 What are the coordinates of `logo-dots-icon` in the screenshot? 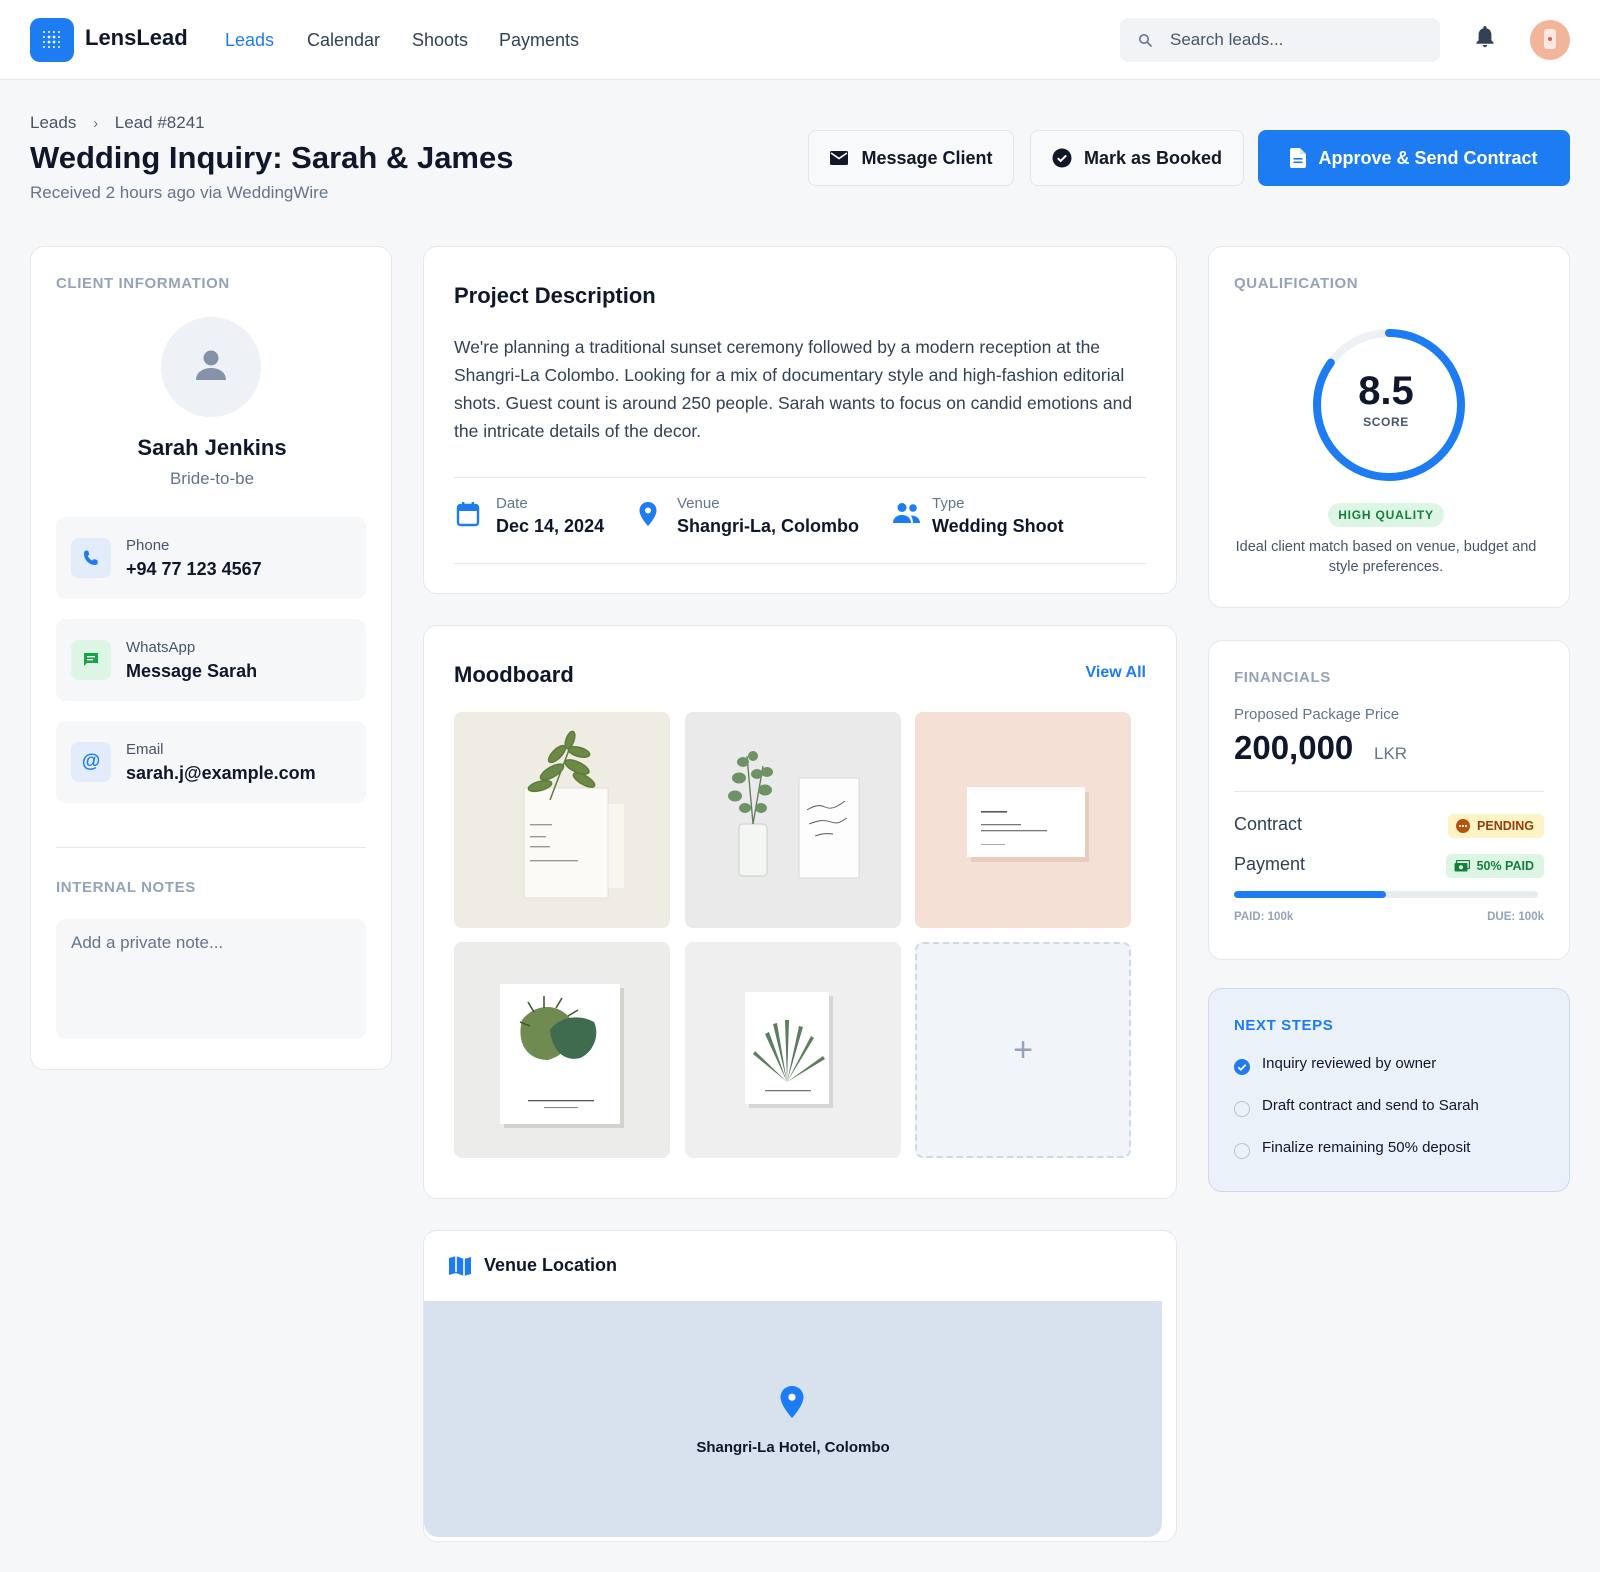 It's located at (51, 39).